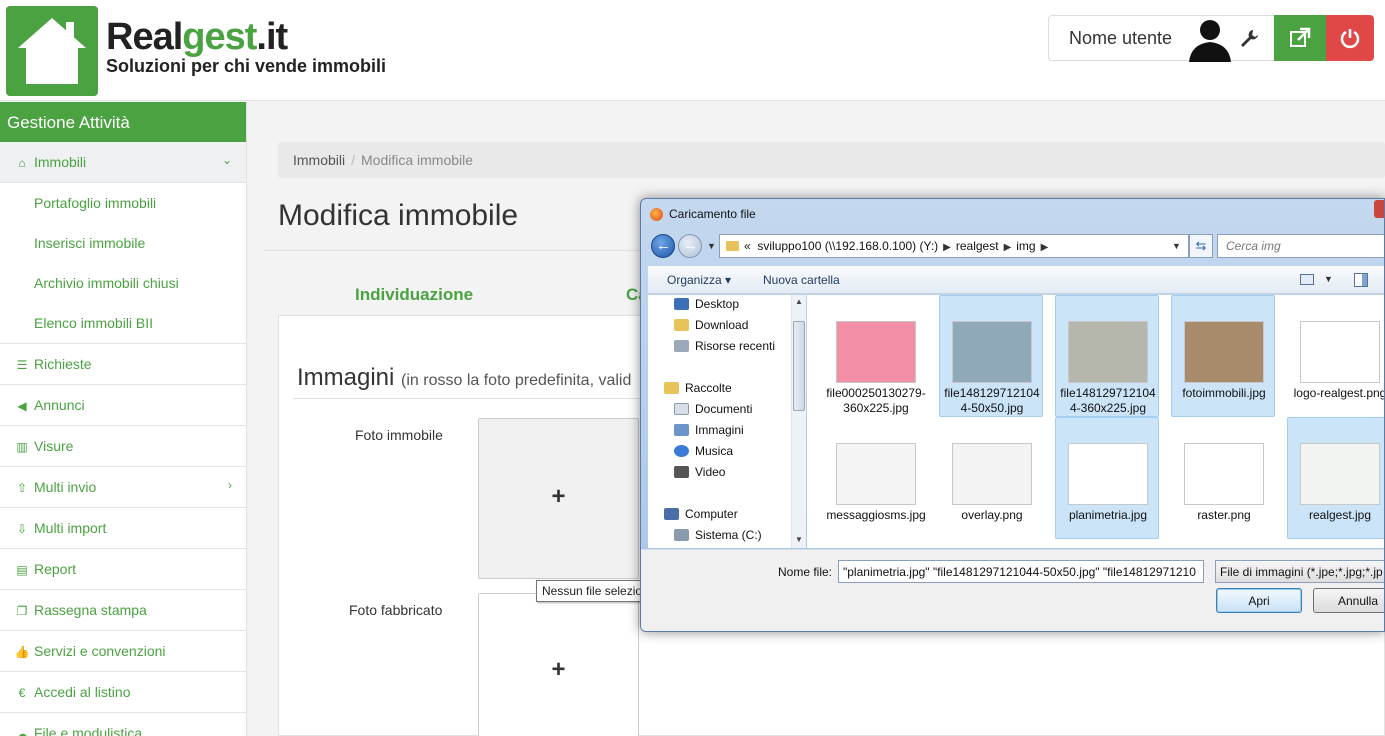 The image size is (1385, 736). What do you see at coordinates (805, 572) in the screenshot?
I see `filename-label: Nome file:` at bounding box center [805, 572].